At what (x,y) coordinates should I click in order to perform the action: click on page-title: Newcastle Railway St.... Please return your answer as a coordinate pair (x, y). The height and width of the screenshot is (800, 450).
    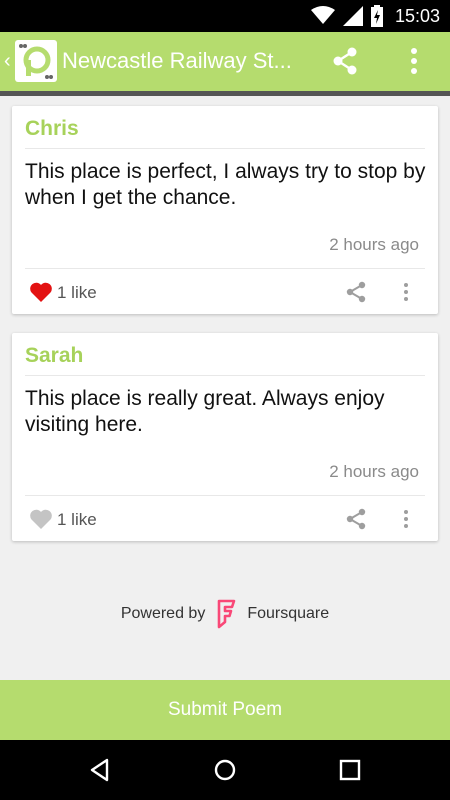
    Looking at the image, I should click on (177, 60).